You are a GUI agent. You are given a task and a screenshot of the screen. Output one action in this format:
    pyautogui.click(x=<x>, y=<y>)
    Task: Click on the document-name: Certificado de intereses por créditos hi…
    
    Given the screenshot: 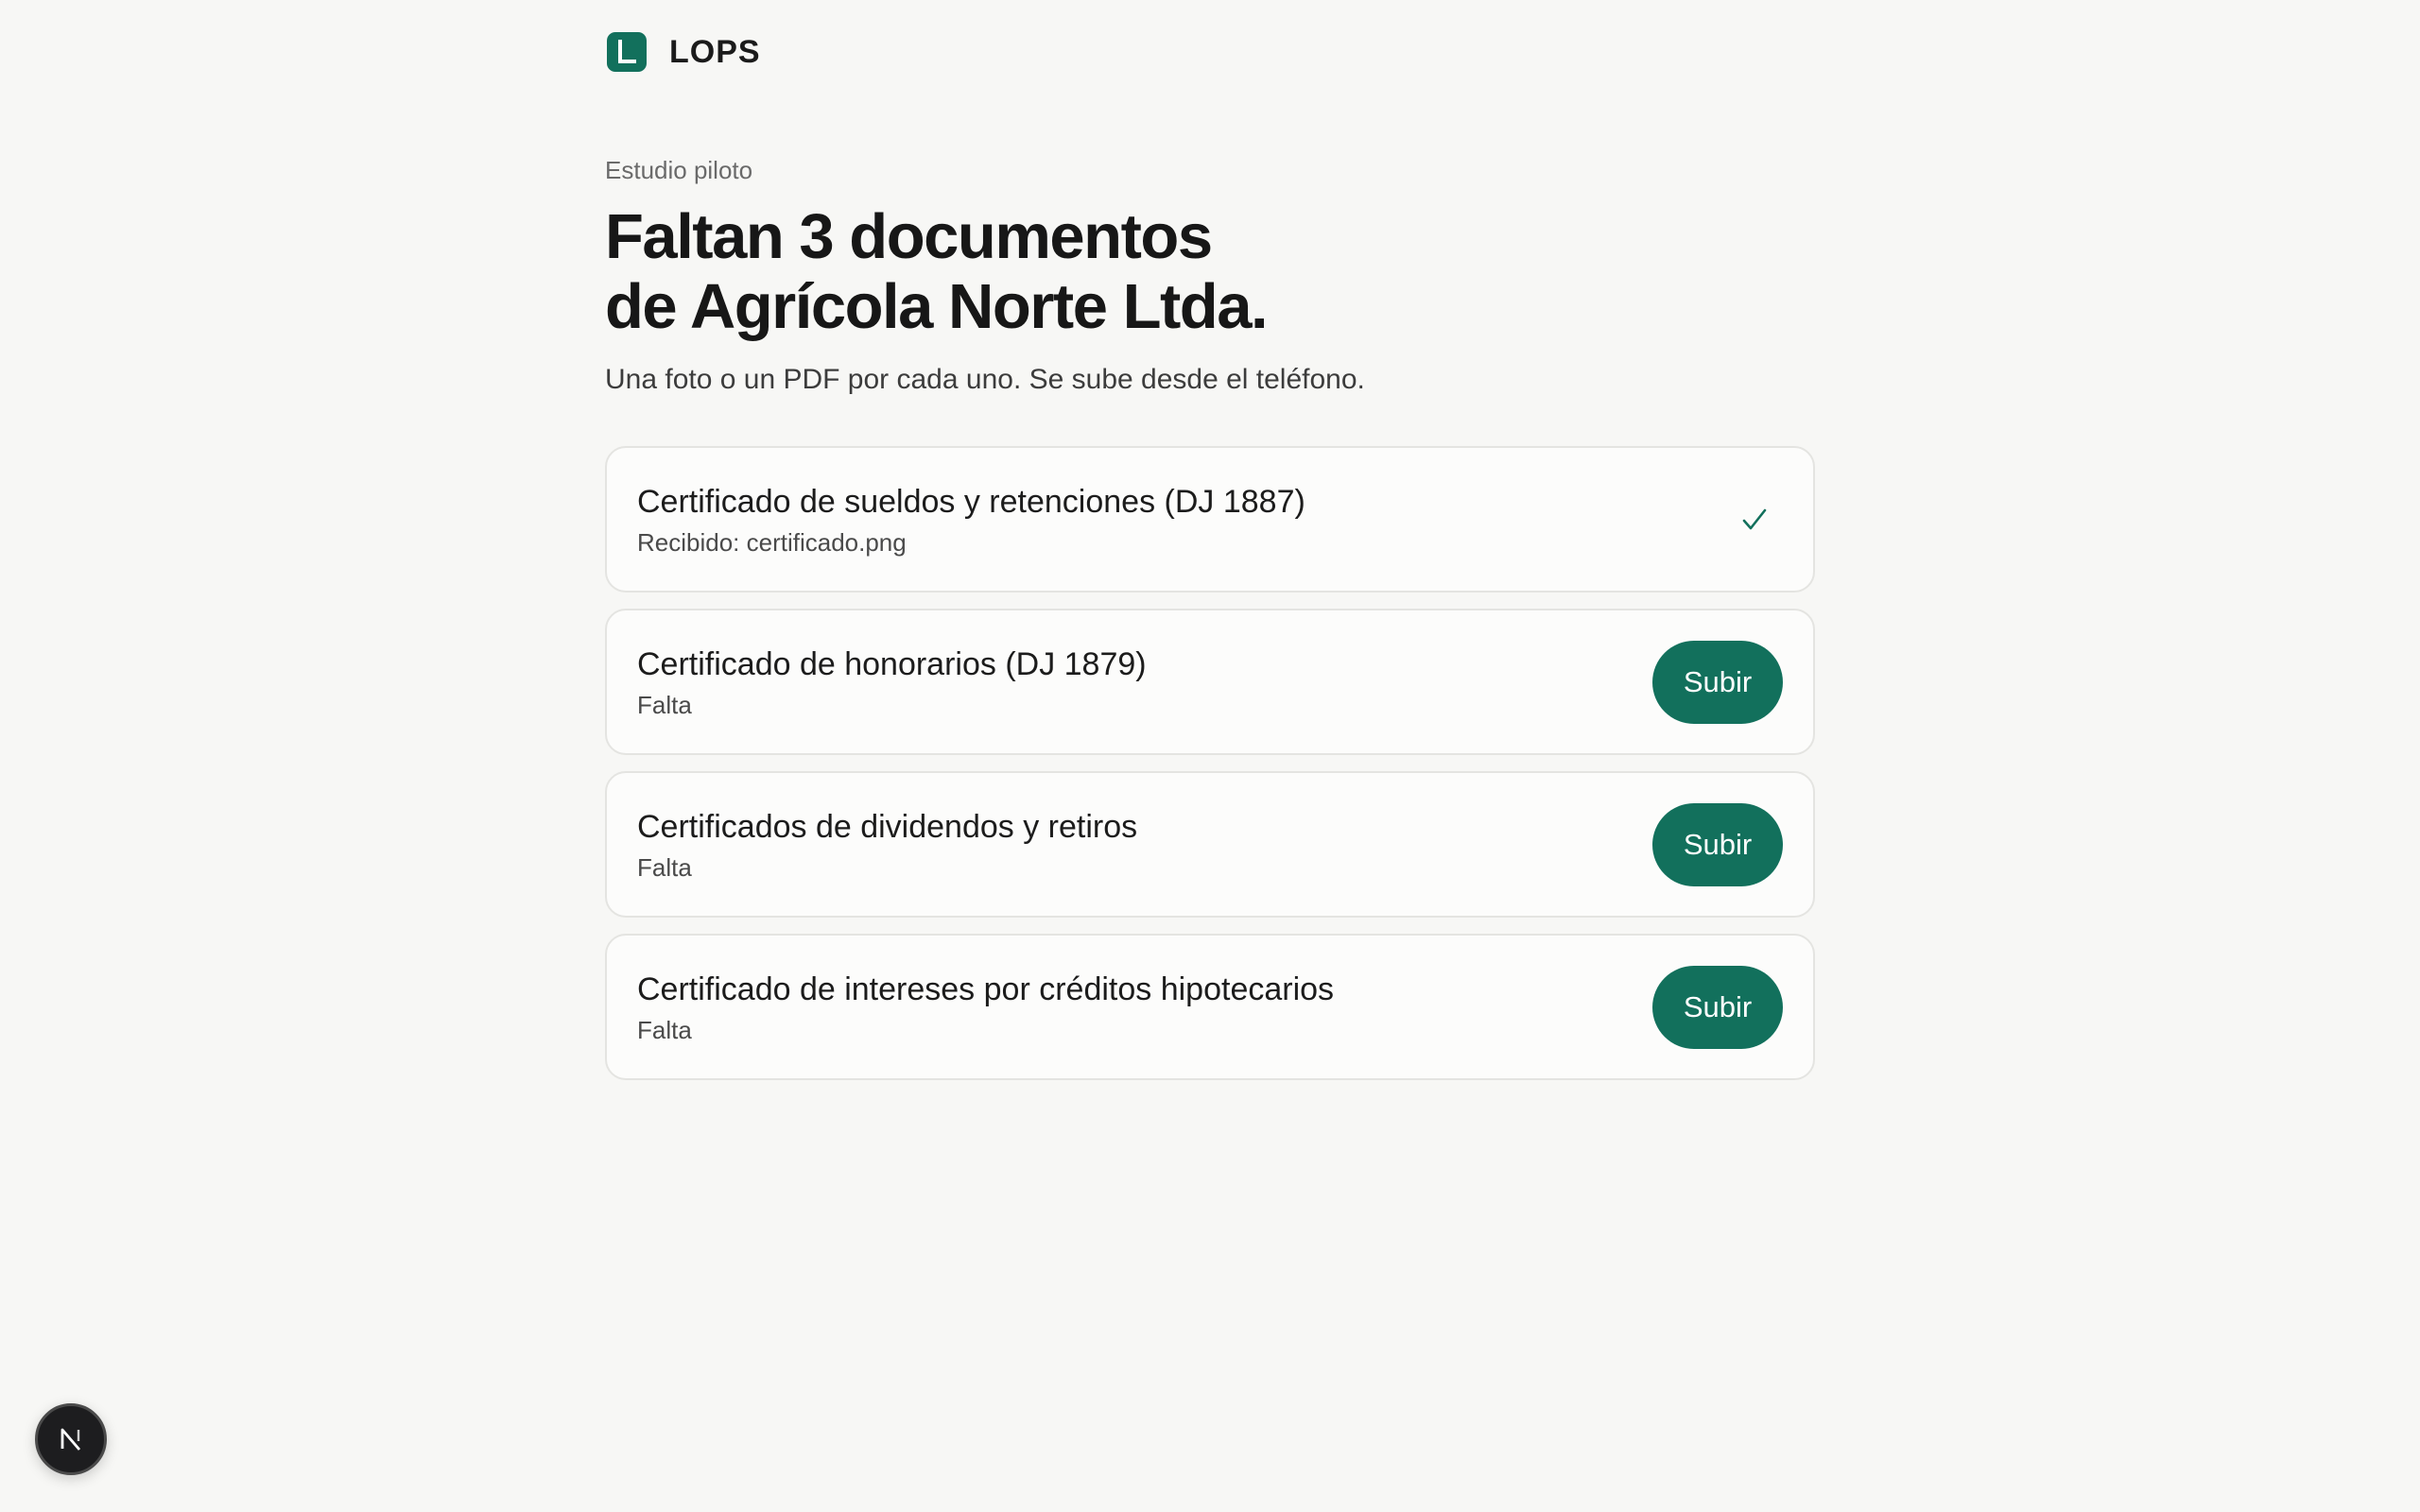 What is the action you would take?
    pyautogui.click(x=986, y=989)
    